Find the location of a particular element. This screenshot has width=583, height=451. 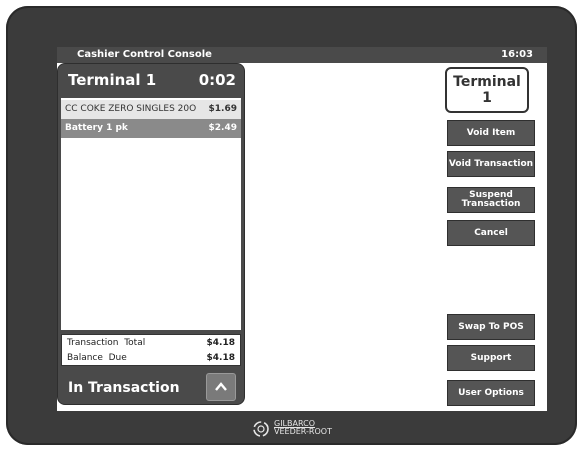

item-price: $2.49 is located at coordinates (222, 128).